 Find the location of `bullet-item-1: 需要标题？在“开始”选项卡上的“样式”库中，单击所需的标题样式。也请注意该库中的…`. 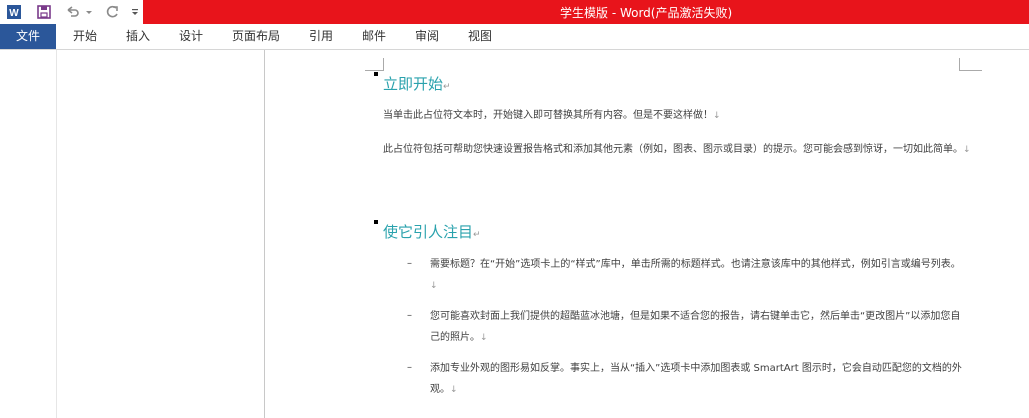

bullet-item-1: 需要标题？在“开始”选项卡上的“样式”库中，单击所需的标题样式。也请注意该库中的… is located at coordinates (697, 275).